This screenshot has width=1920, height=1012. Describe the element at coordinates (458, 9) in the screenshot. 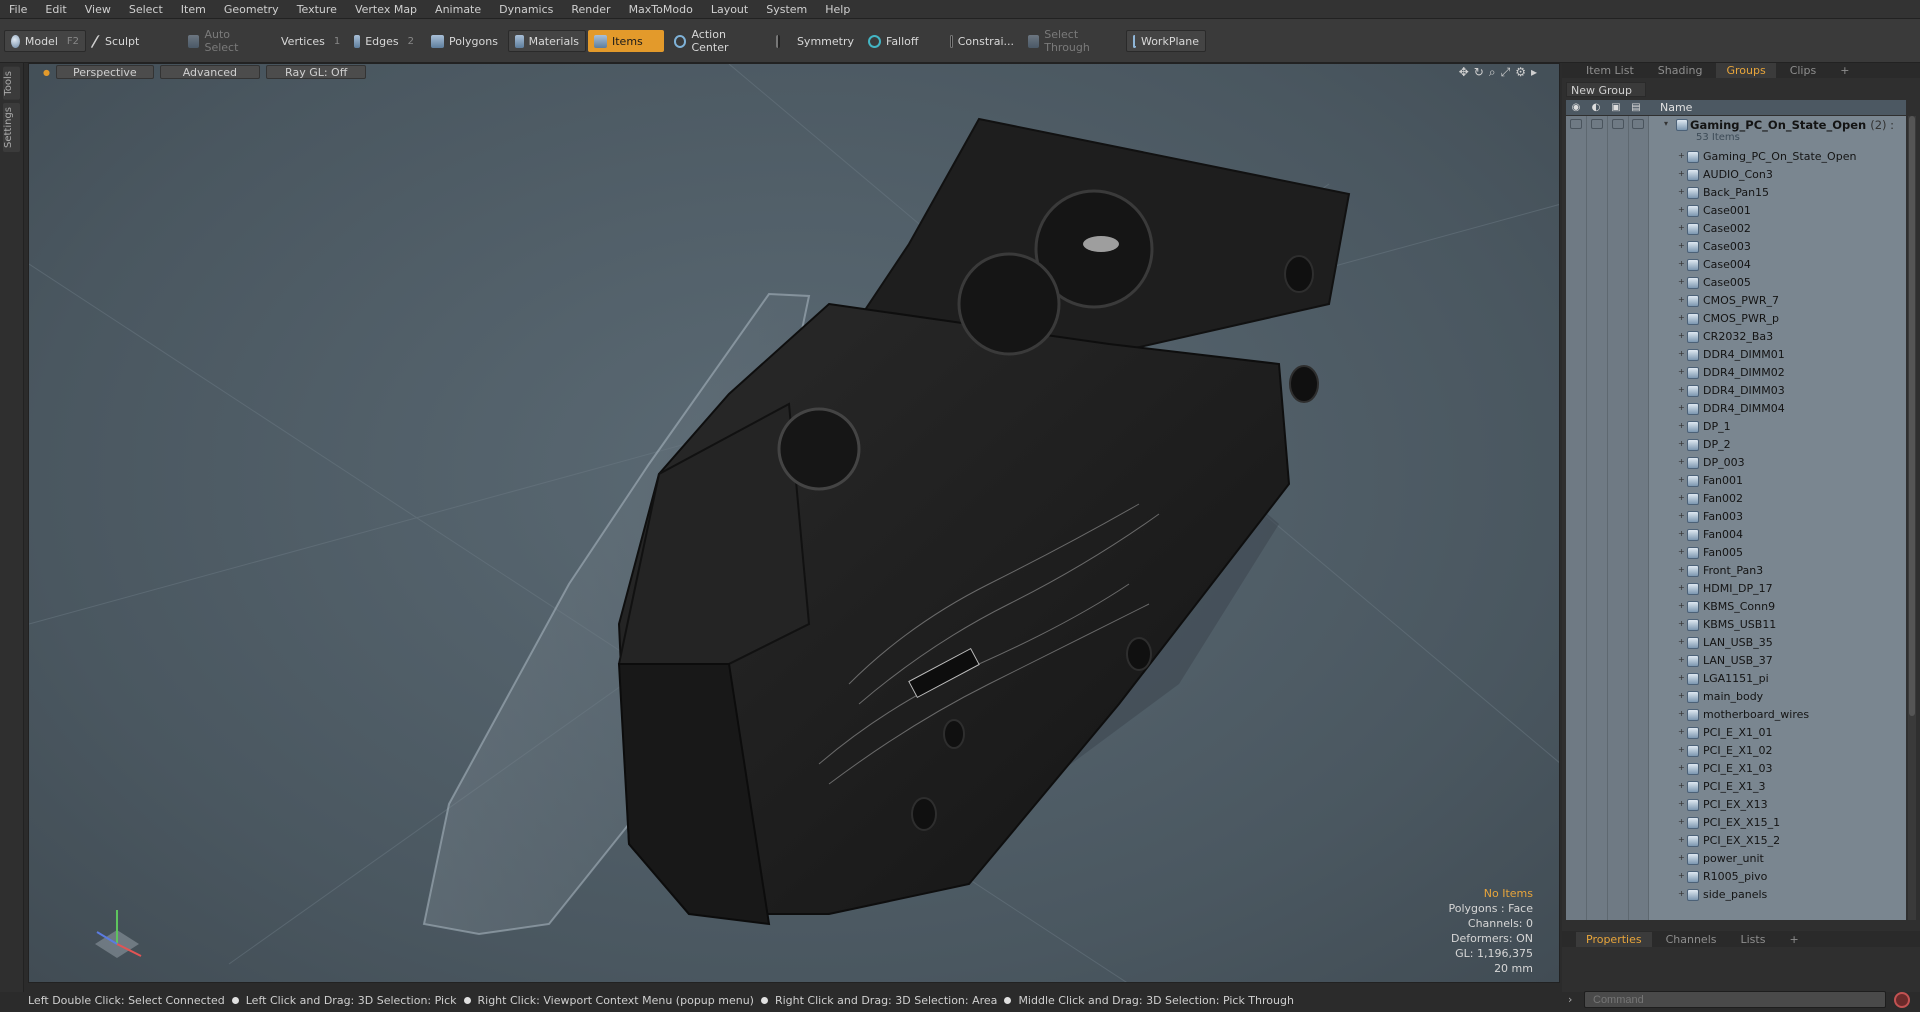

I see `menu-animate: Animate` at that location.